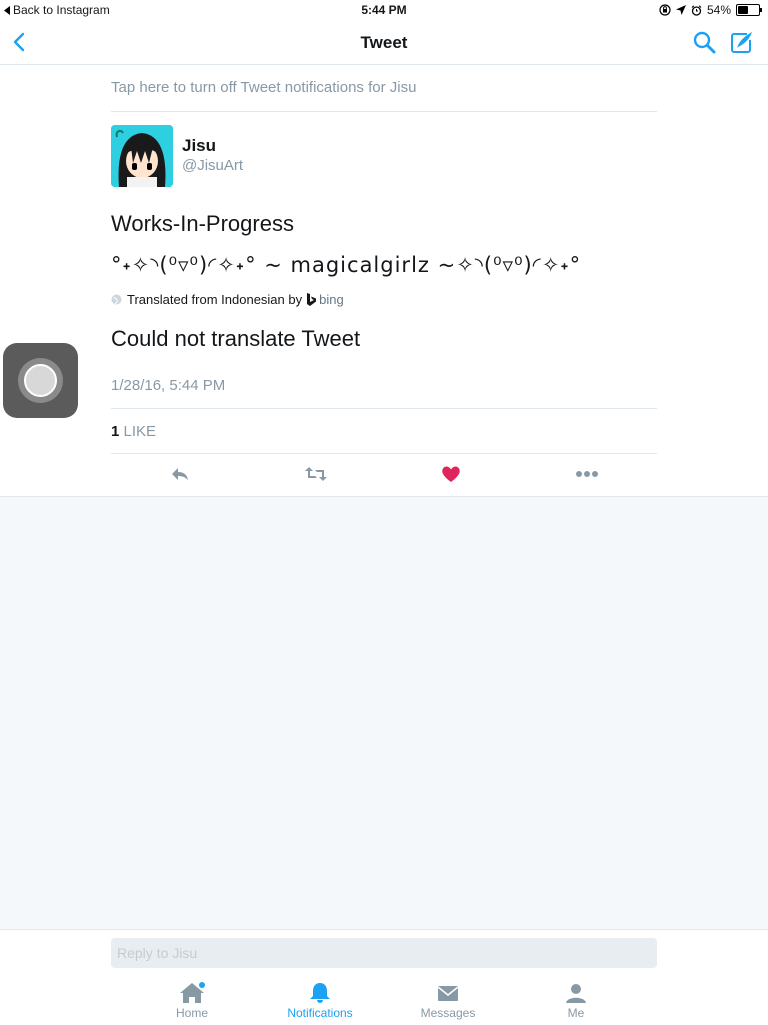  I want to click on tab-messages-label: Messages, so click(448, 1013).